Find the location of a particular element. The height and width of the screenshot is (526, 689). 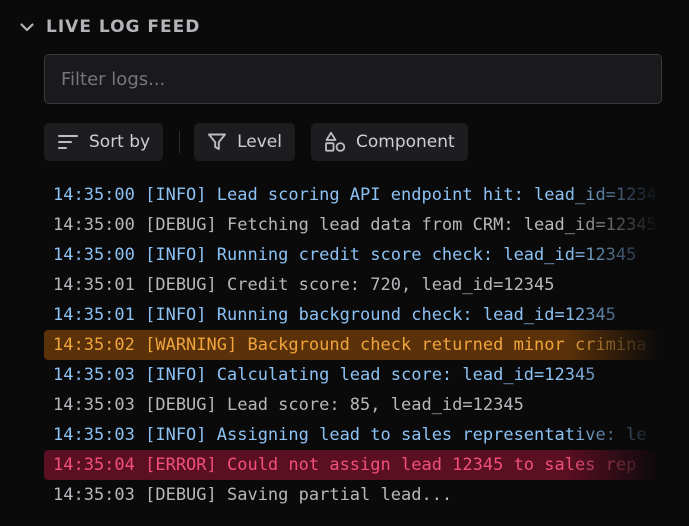

level-filter-button: Level is located at coordinates (244, 142).